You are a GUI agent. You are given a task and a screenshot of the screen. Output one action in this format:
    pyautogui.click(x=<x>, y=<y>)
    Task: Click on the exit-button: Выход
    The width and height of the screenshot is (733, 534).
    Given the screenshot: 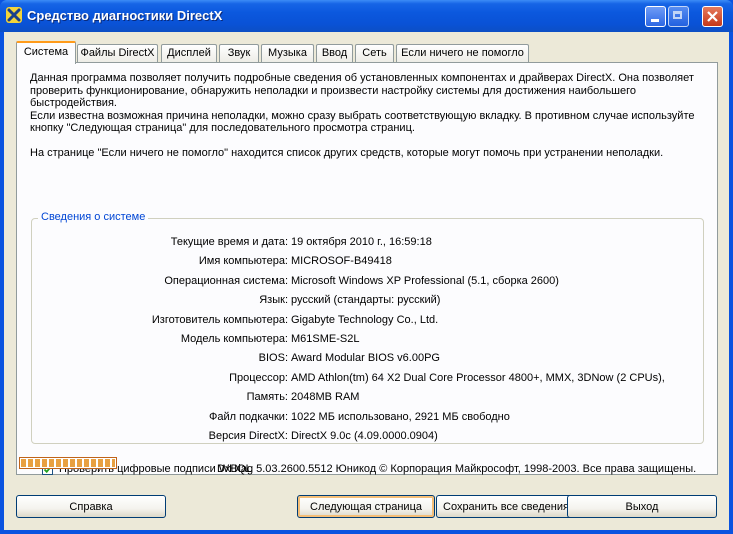 What is the action you would take?
    pyautogui.click(x=642, y=506)
    